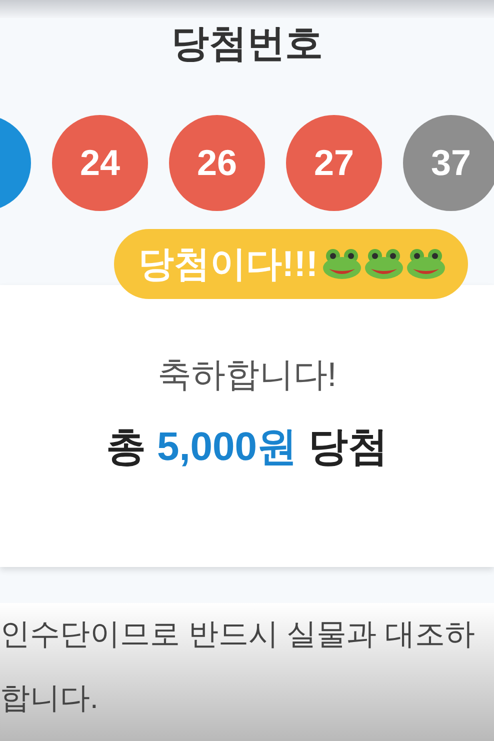 The width and height of the screenshot is (494, 741). Describe the element at coordinates (238, 635) in the screenshot. I see `notice-text: 인수단이므로 반드시 실물과 대조하` at that location.